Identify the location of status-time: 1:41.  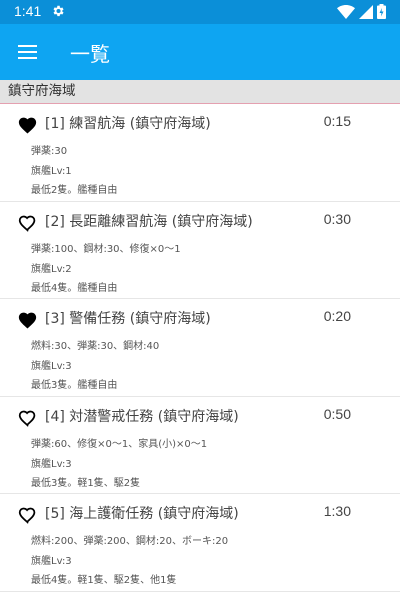
(28, 11).